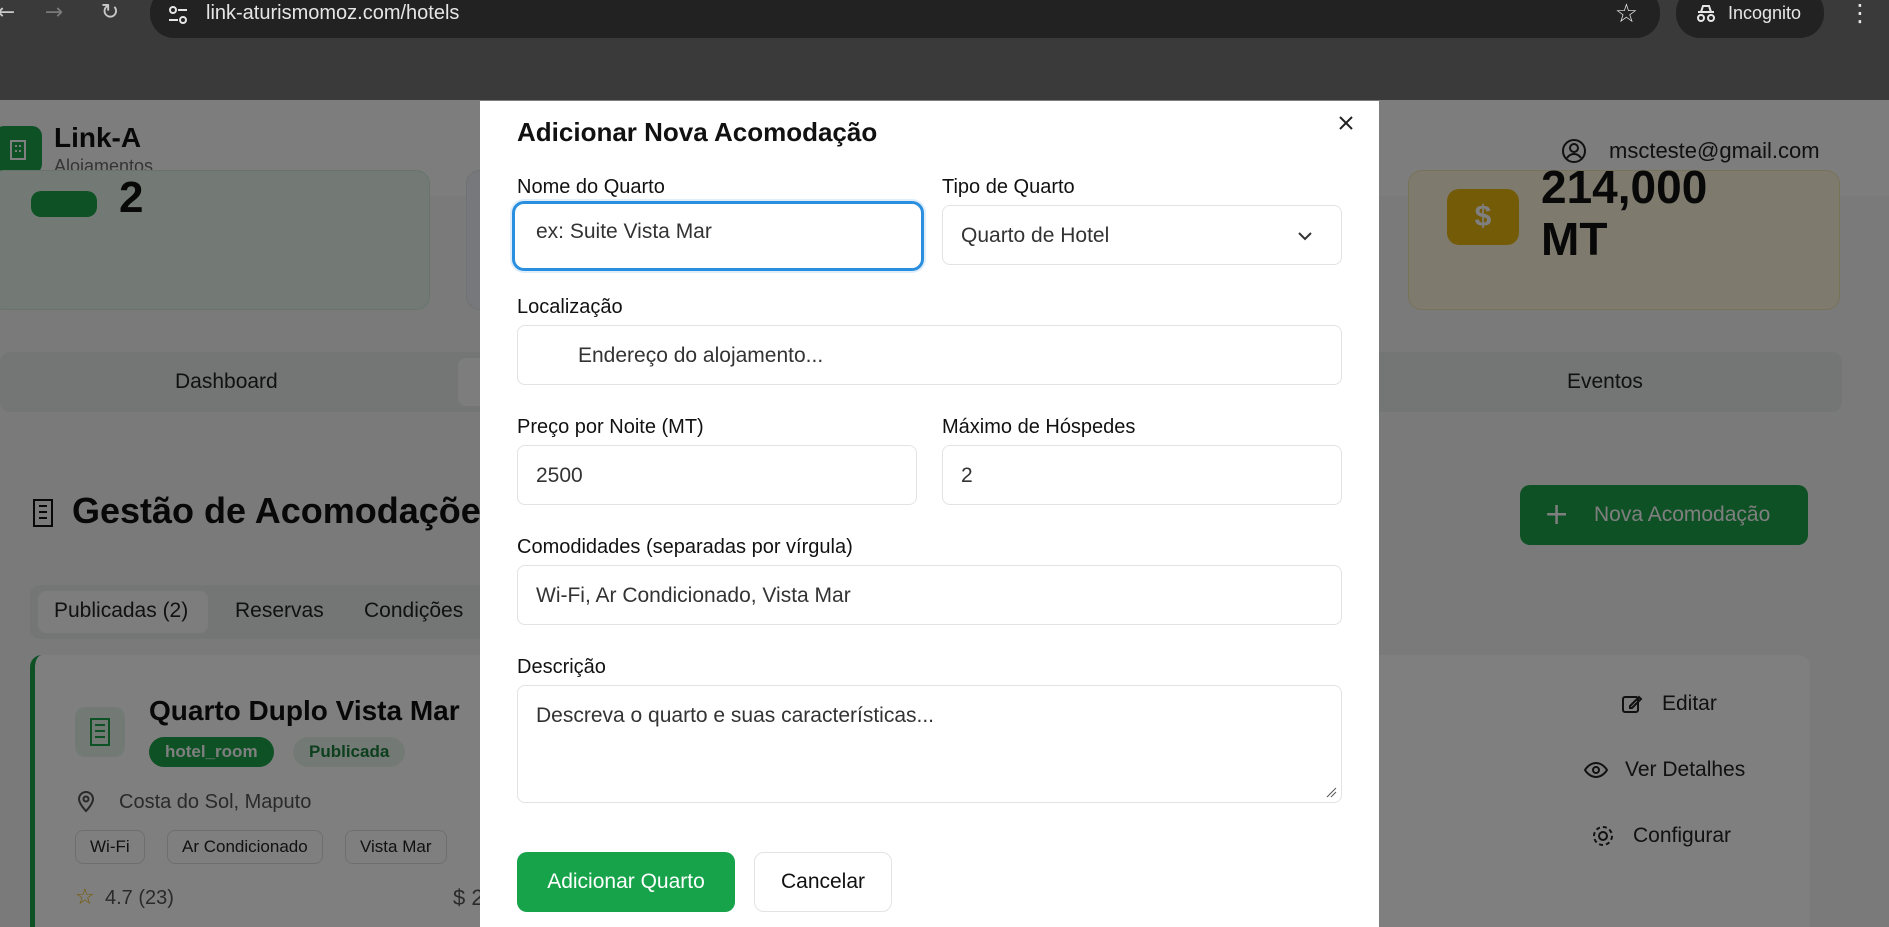  What do you see at coordinates (967, 475) in the screenshot?
I see `guests-value: 2` at bounding box center [967, 475].